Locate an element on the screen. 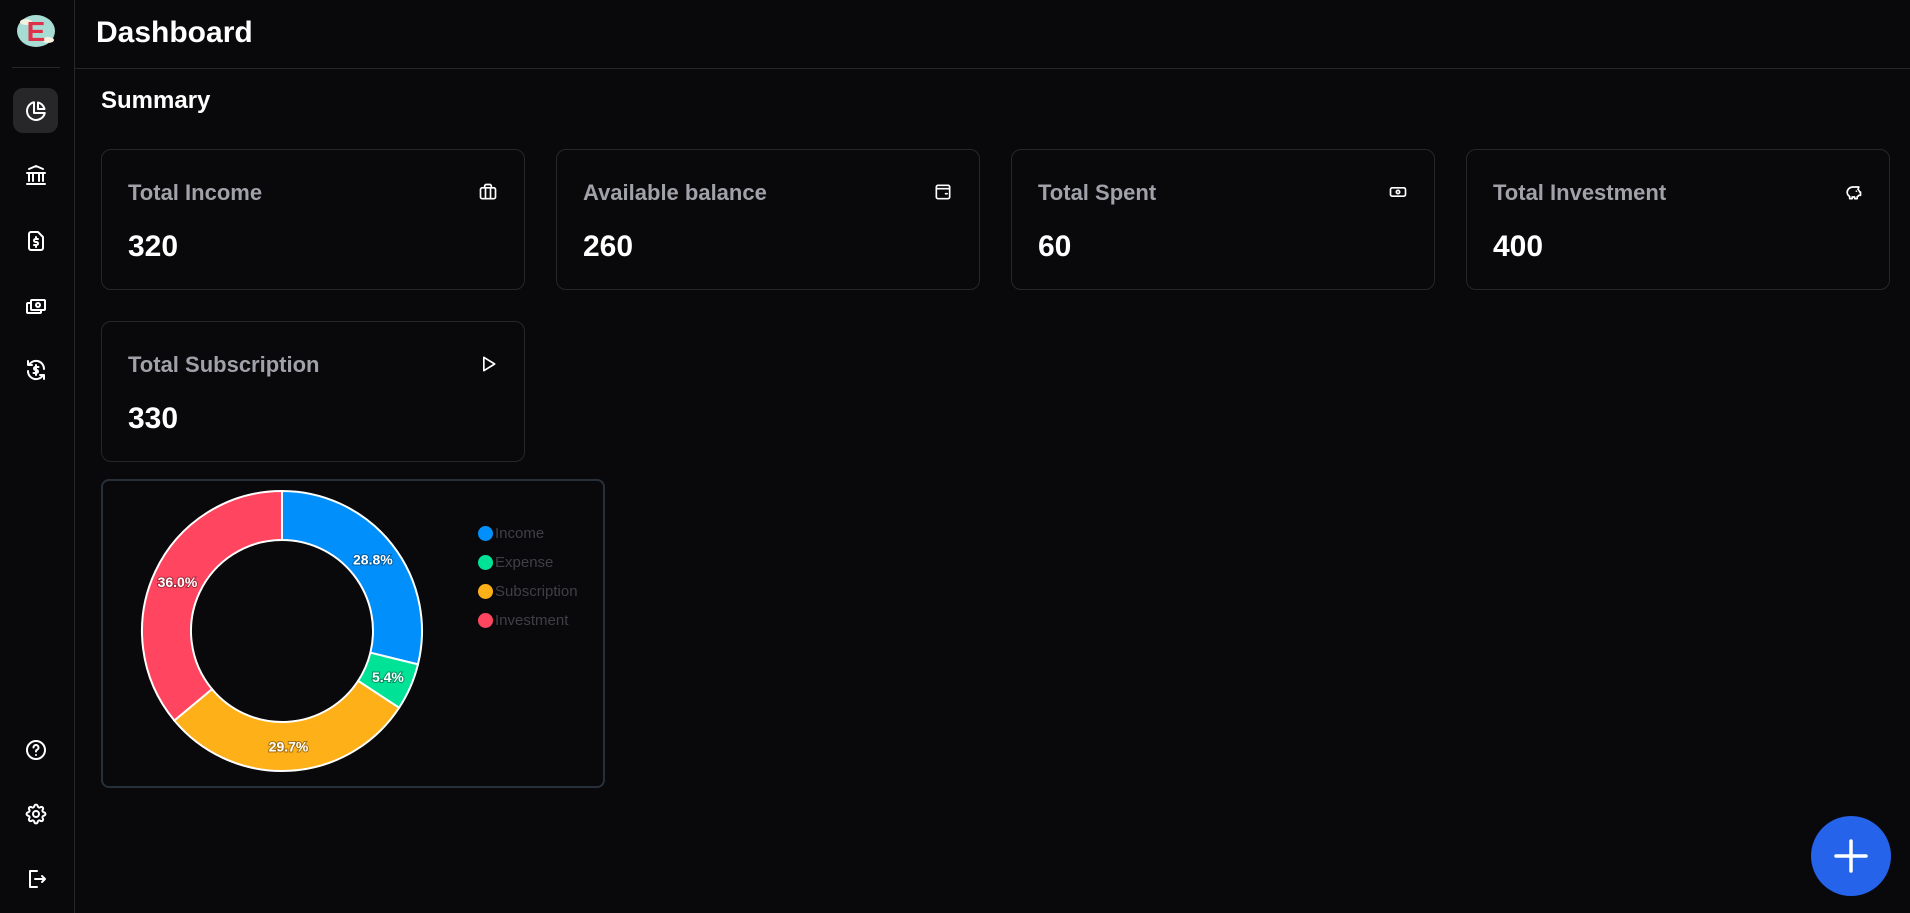 This screenshot has width=1910, height=913. card-available-balance: Available balance 260 is located at coordinates (768, 219).